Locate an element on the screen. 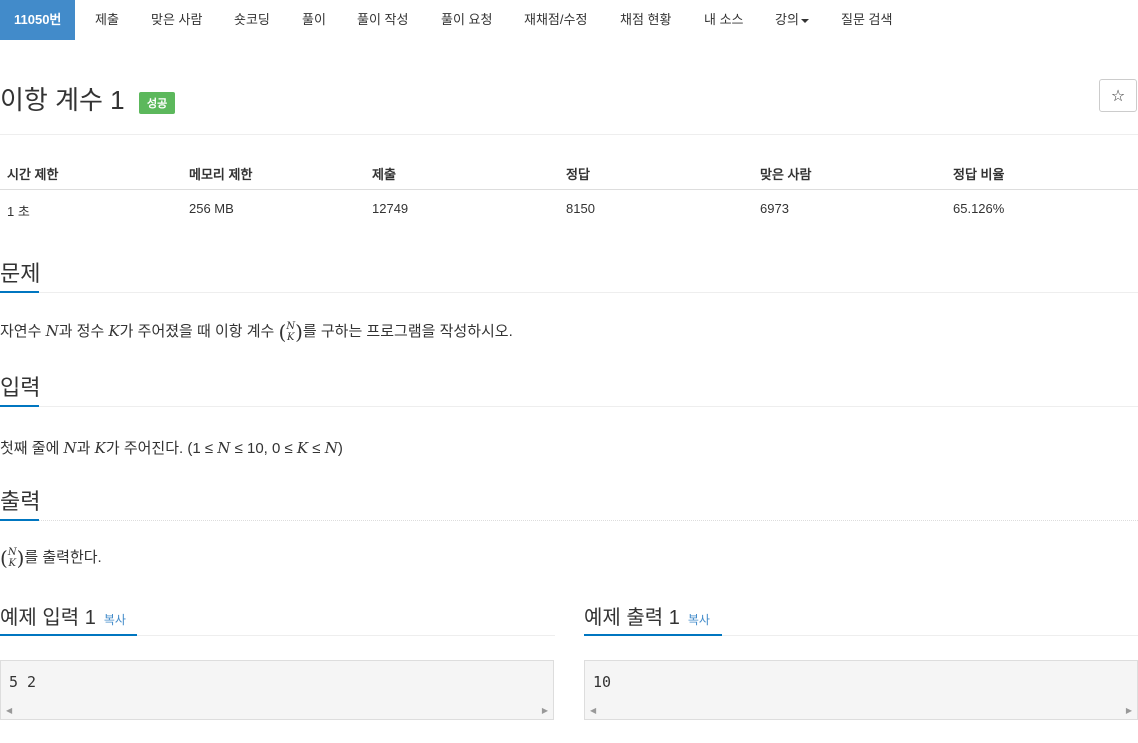 This screenshot has height=743, width=1138. table-cell-memory-limit: 256 MB is located at coordinates (211, 208).